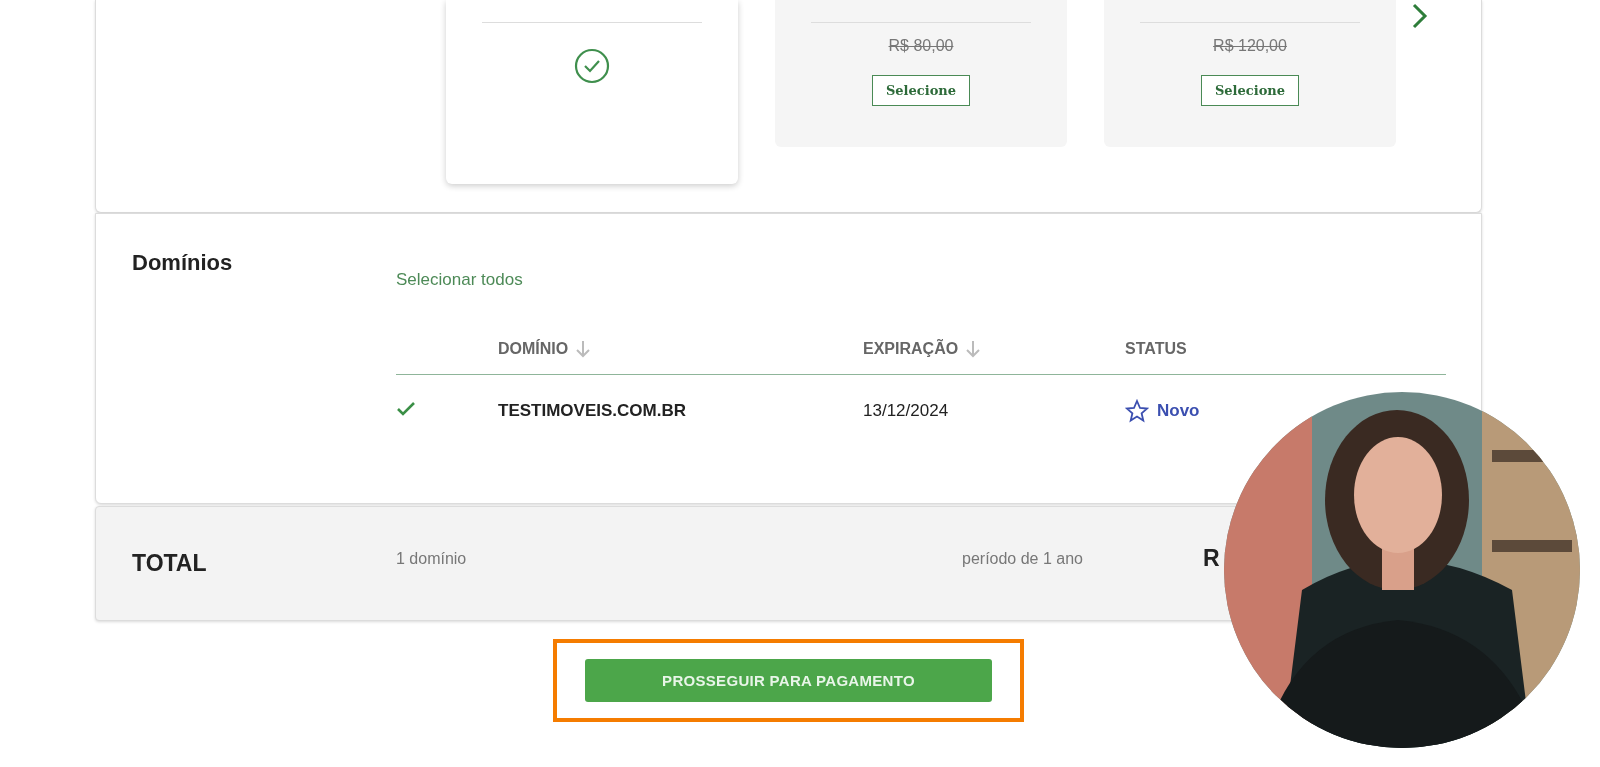 This screenshot has height=767, width=1600. Describe the element at coordinates (183, 263) in the screenshot. I see `section-title: Domínios` at that location.